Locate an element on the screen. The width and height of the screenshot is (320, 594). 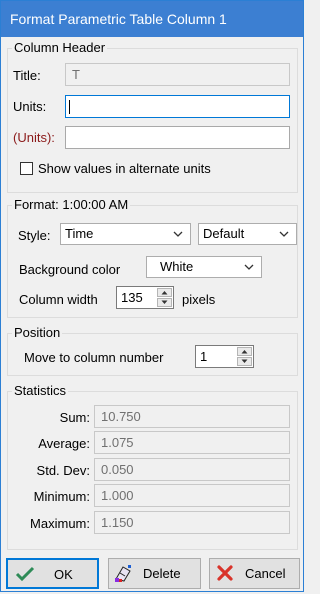
background-color-label: Background color is located at coordinates (70, 269).